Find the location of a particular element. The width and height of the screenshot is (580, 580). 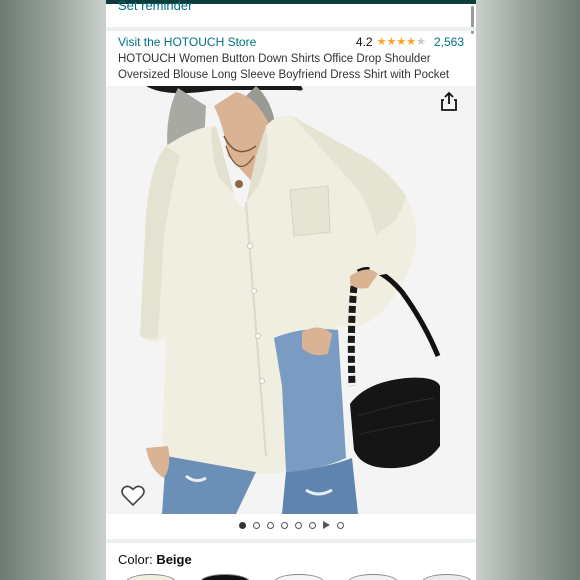

share-button is located at coordinates (449, 102).